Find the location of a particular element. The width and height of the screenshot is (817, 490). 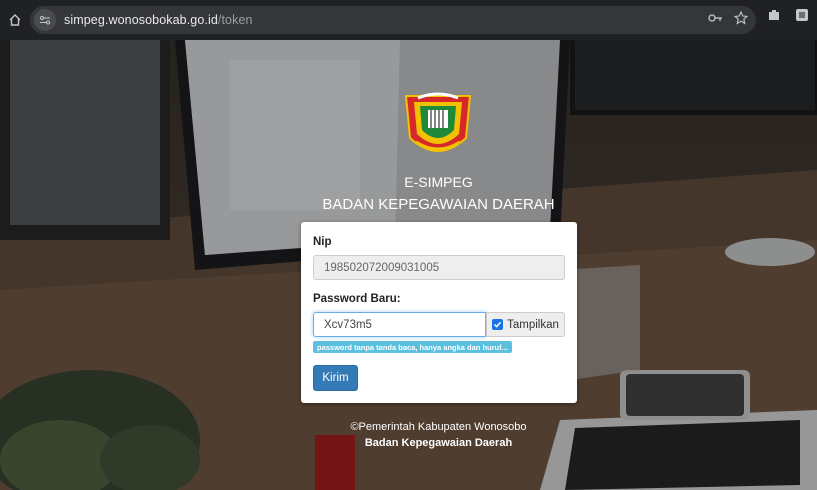

url-text: simpeg.wonosobokab.go.id/token is located at coordinates (158, 20).